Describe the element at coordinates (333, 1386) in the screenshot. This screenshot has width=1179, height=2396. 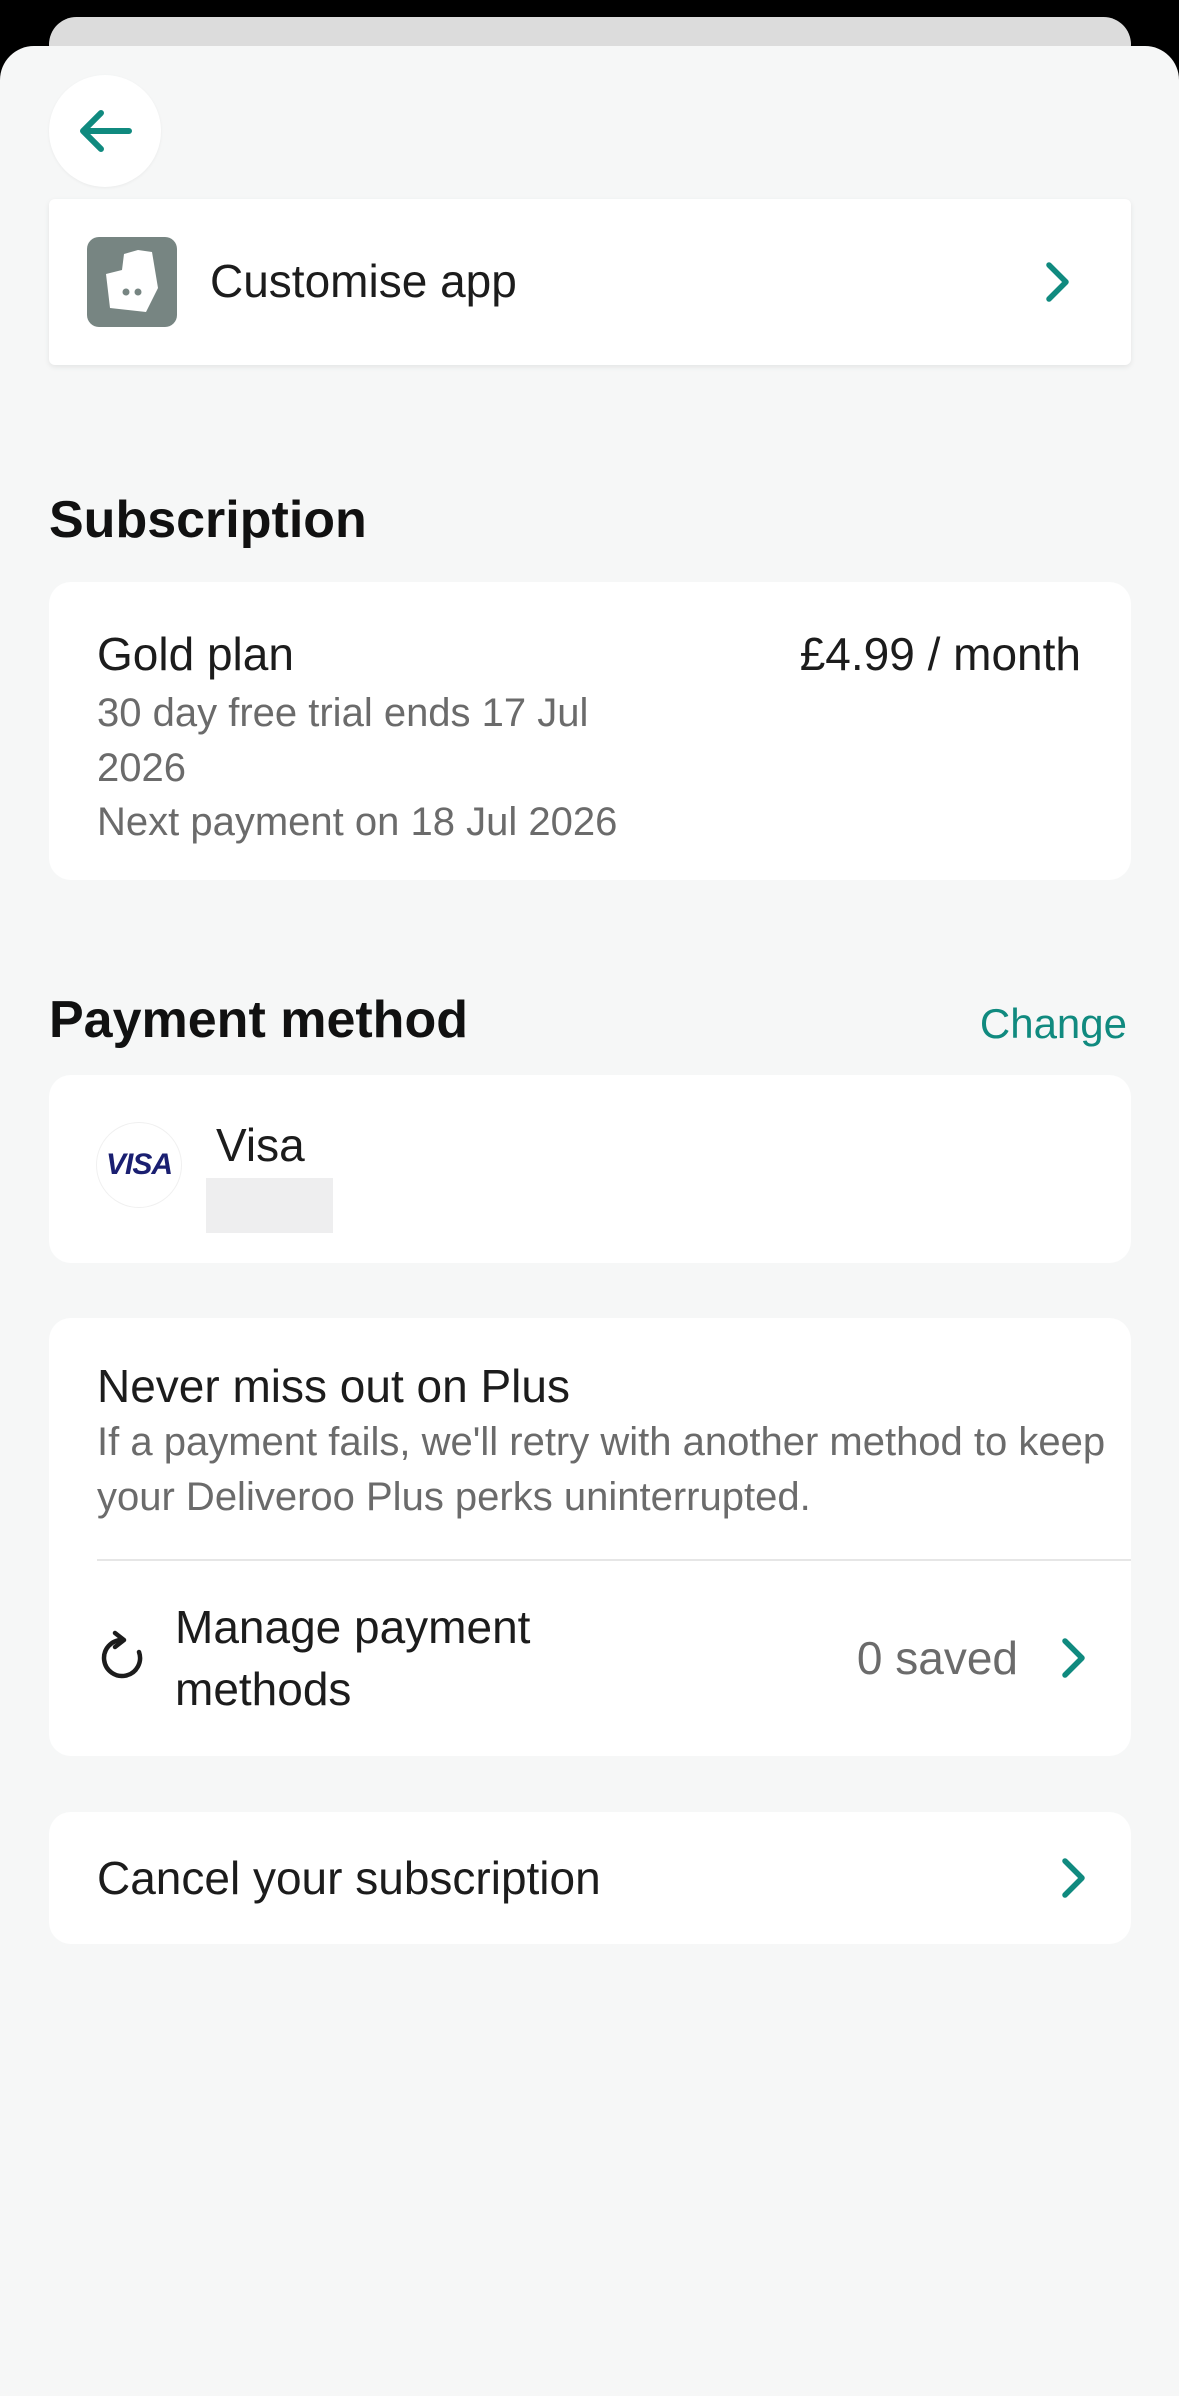
I see `plus-title: Never miss out on Plus` at that location.